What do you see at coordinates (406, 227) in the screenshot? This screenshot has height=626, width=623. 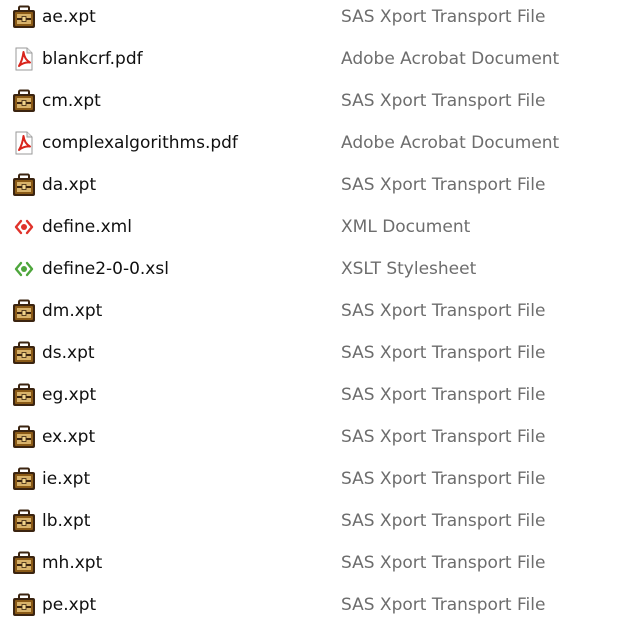 I see `file-type: XML Document` at bounding box center [406, 227].